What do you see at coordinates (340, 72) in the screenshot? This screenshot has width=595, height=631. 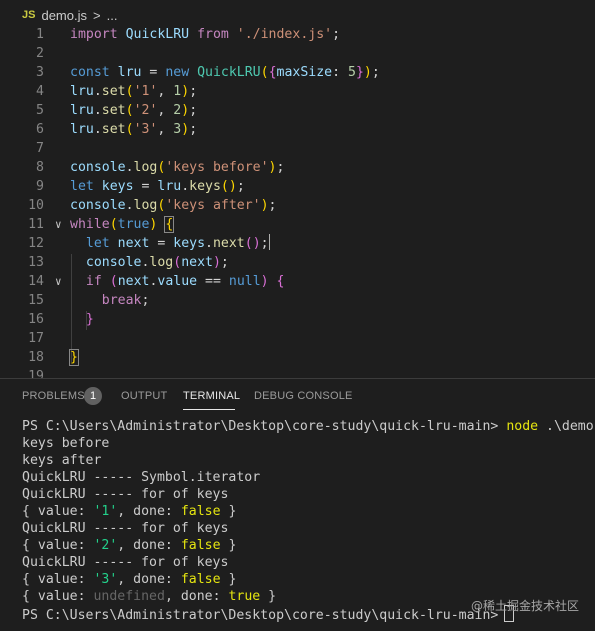 I see `code-token: :` at bounding box center [340, 72].